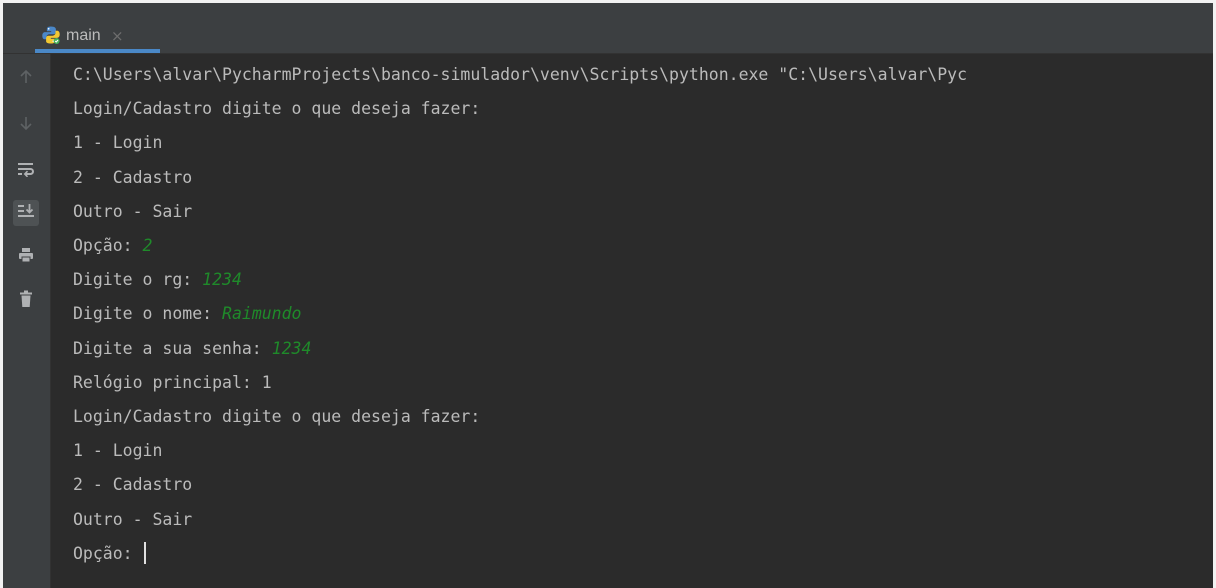  I want to click on scroll-to-end-button, so click(26, 213).